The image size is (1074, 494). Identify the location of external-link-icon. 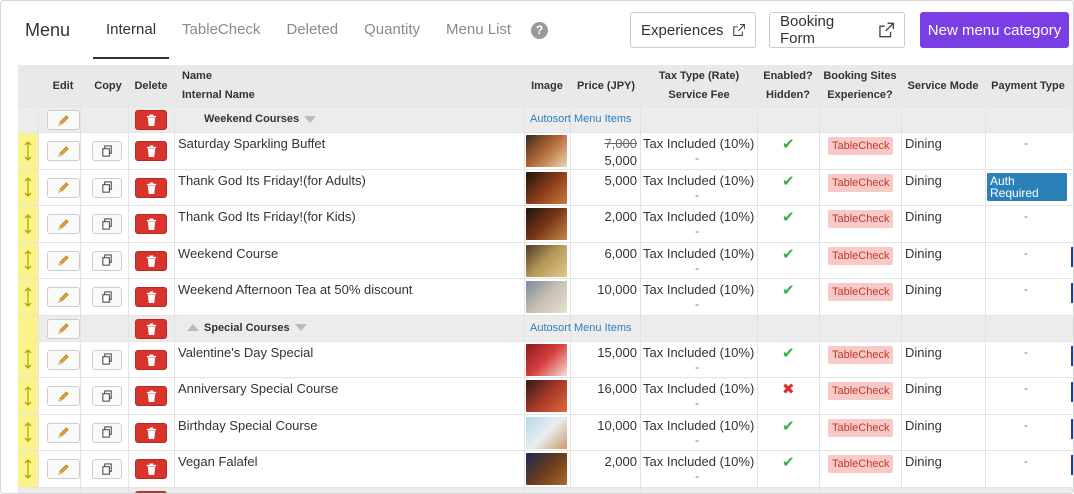
(886, 30).